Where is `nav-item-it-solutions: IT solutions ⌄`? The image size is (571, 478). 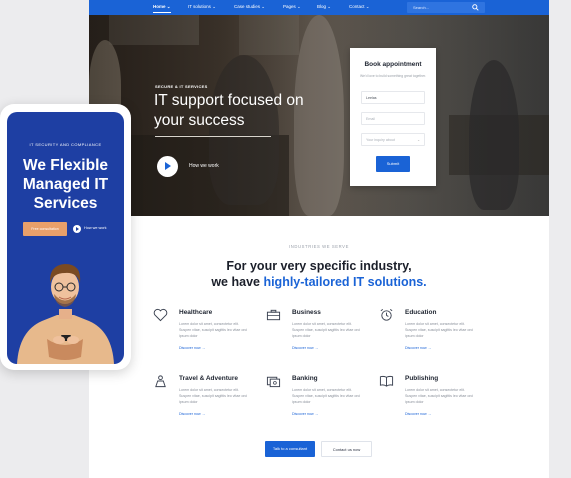 nav-item-it-solutions: IT solutions ⌄ is located at coordinates (202, 7).